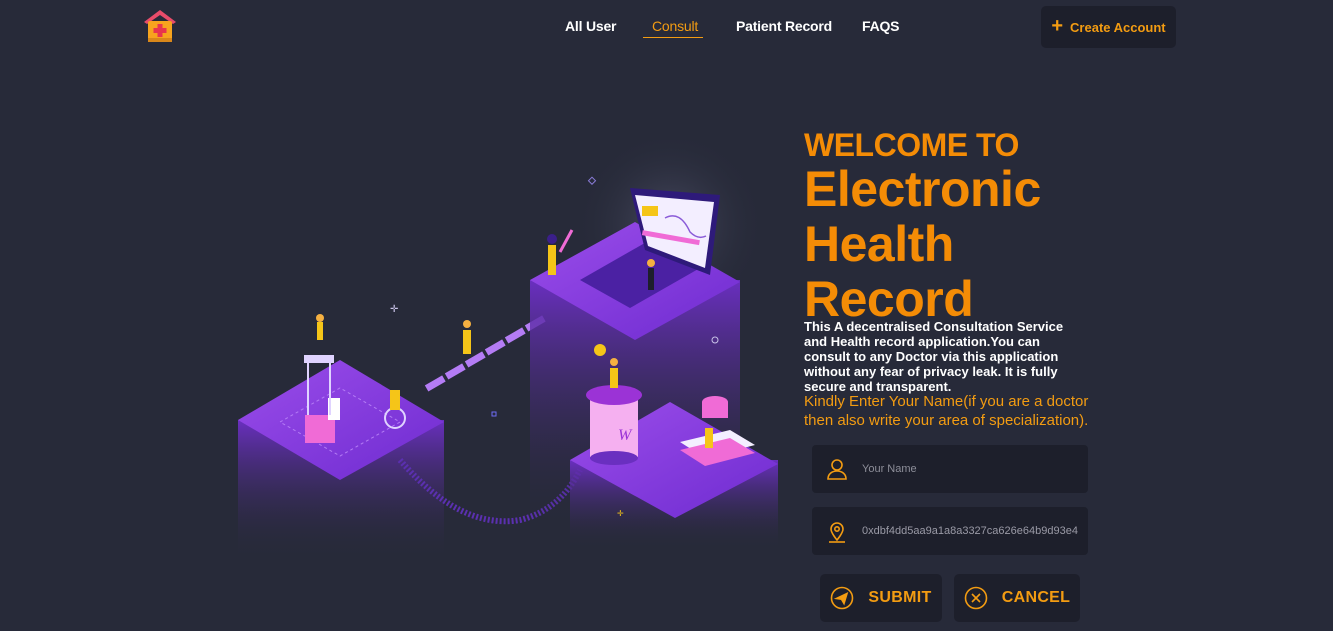  What do you see at coordinates (970, 469) in the screenshot?
I see `name-input` at bounding box center [970, 469].